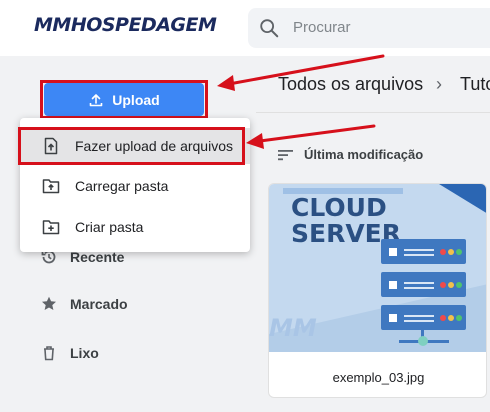  I want to click on annotation-arrow-upload, so click(301, 72).